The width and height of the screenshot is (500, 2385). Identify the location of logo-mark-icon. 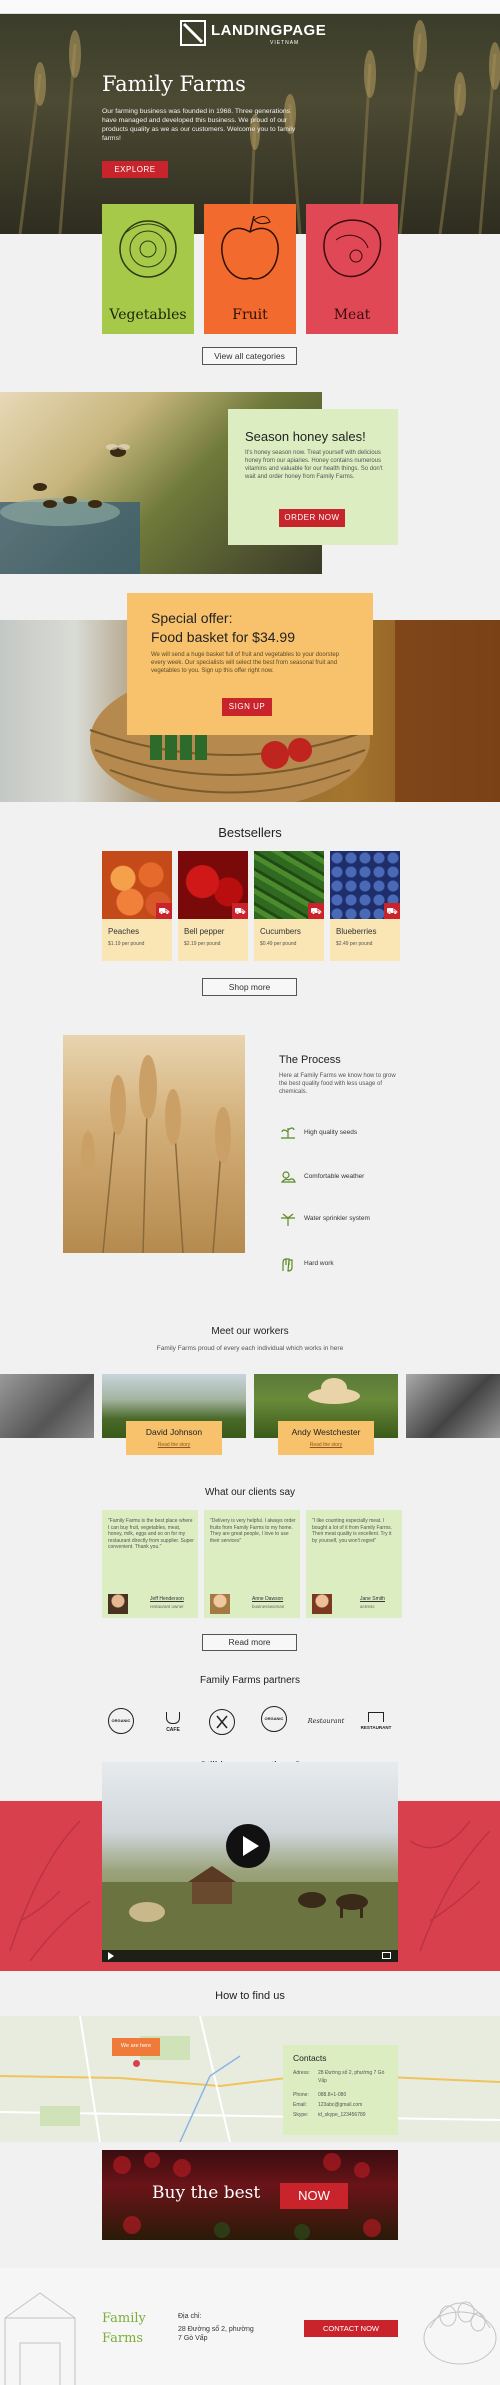
(193, 33).